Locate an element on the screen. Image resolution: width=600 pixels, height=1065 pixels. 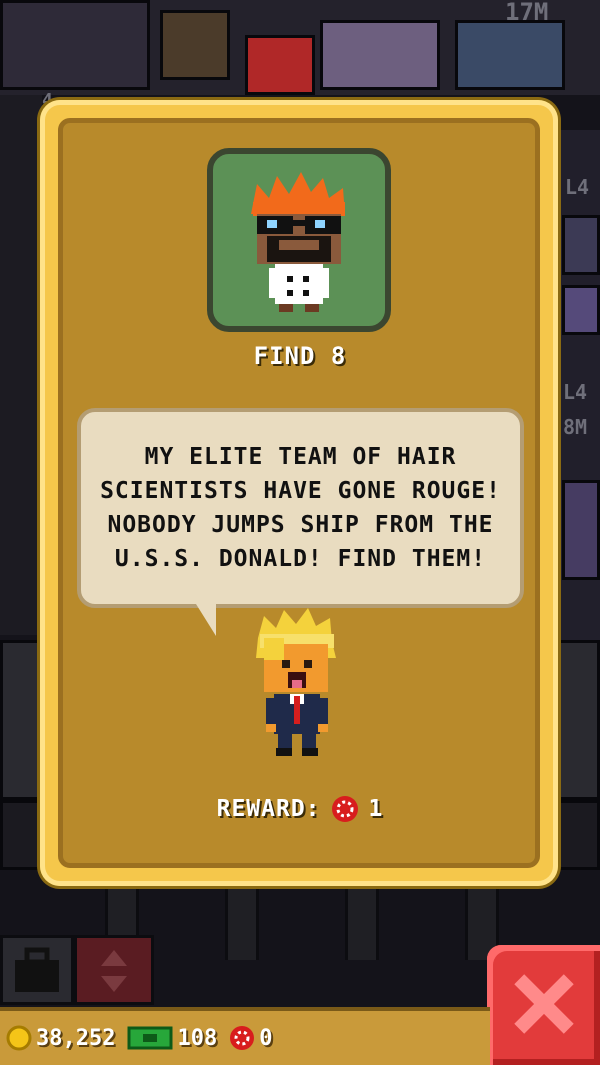
chips-value: 0 is located at coordinates (266, 1038).